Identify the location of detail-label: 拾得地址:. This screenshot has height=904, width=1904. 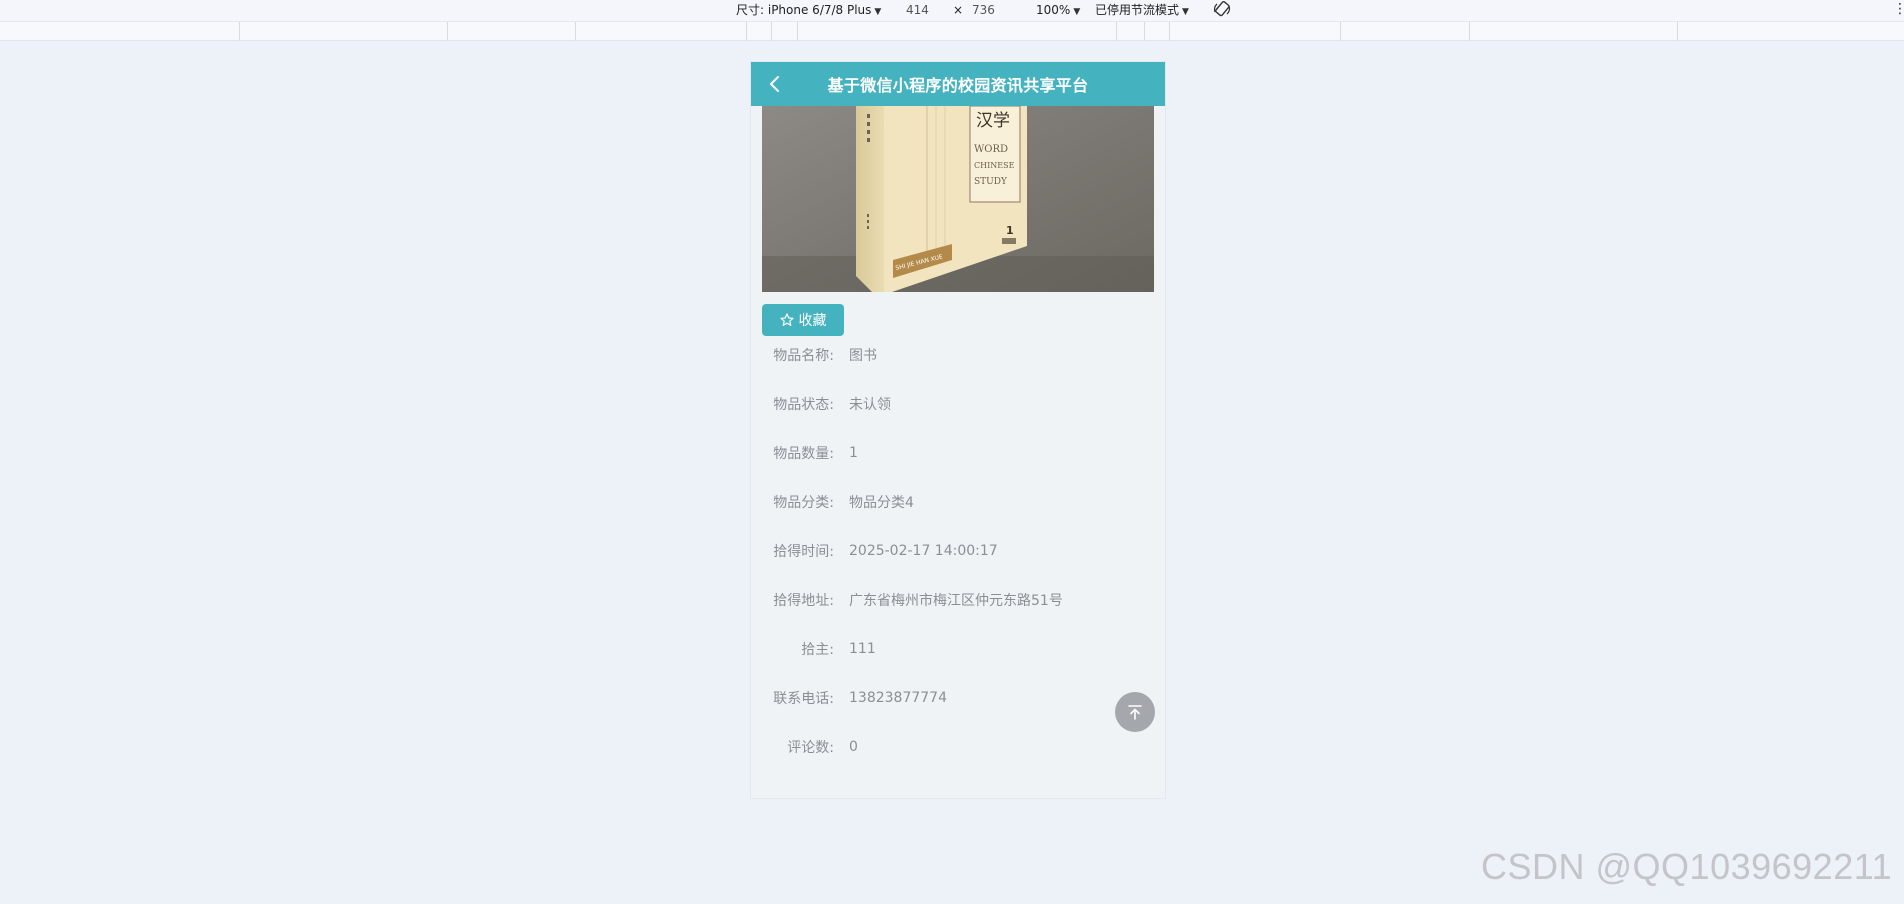
(803, 601).